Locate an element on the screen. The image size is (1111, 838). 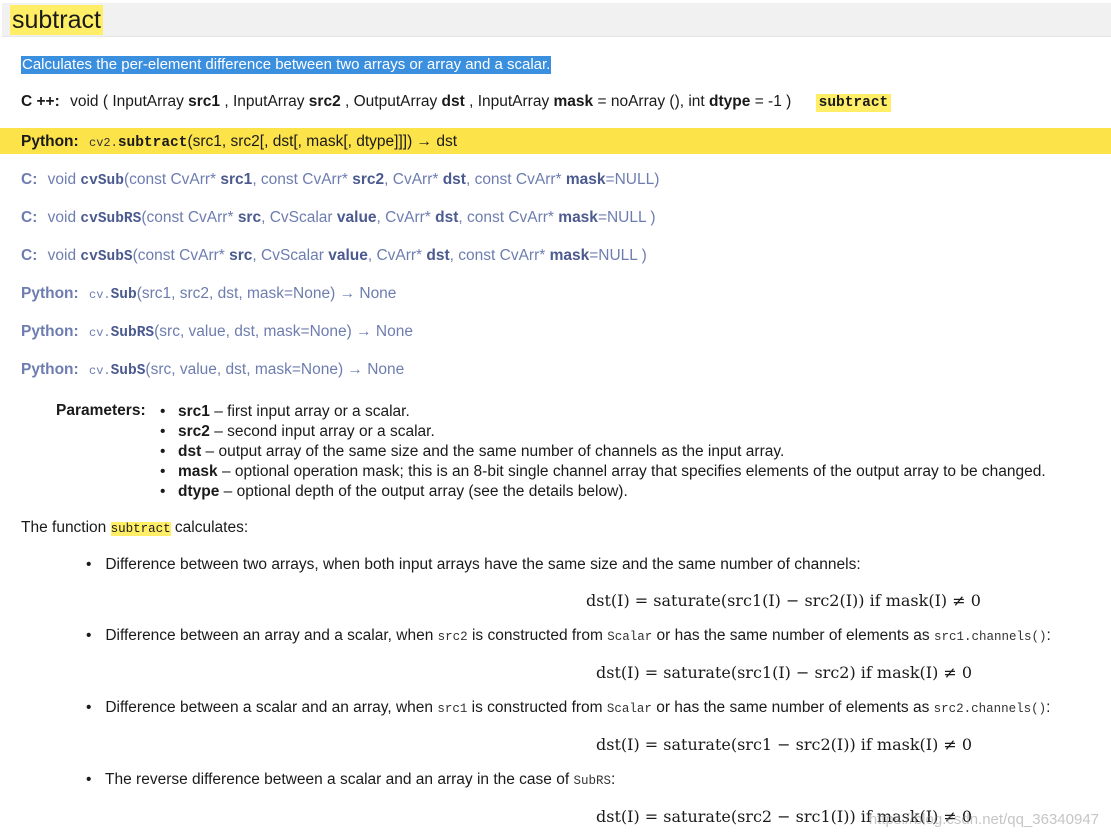
cpp-param-name: dst is located at coordinates (453, 101).